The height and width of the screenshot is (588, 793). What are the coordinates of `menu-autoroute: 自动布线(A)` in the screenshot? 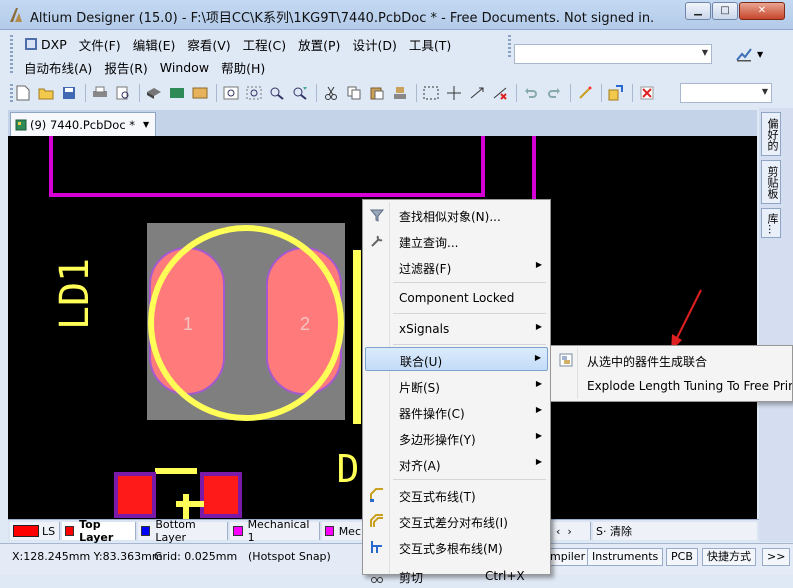 It's located at (58, 67).